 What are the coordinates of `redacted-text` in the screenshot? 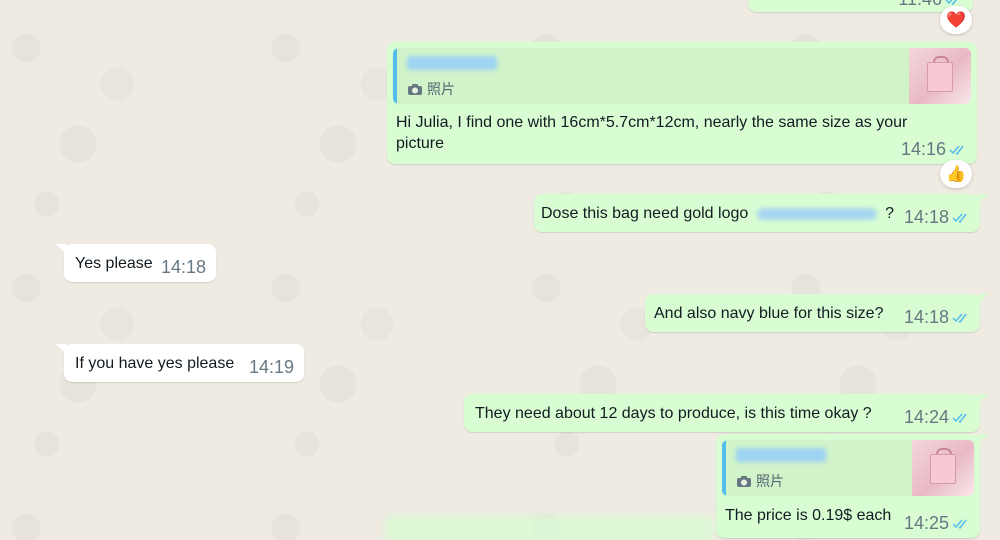 It's located at (816, 213).